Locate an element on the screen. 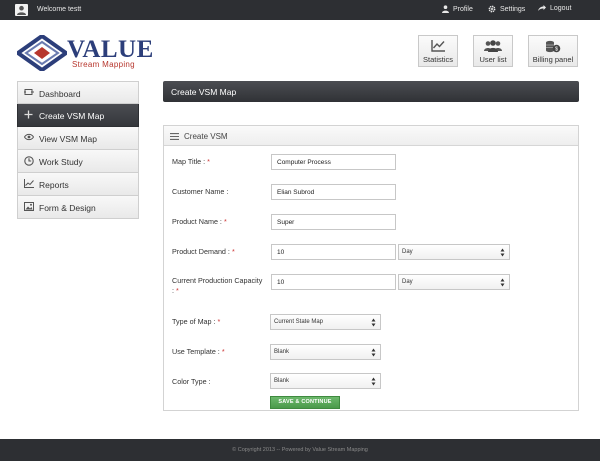 This screenshot has height=461, width=600. billing-panel-label: Billing panel is located at coordinates (553, 59).